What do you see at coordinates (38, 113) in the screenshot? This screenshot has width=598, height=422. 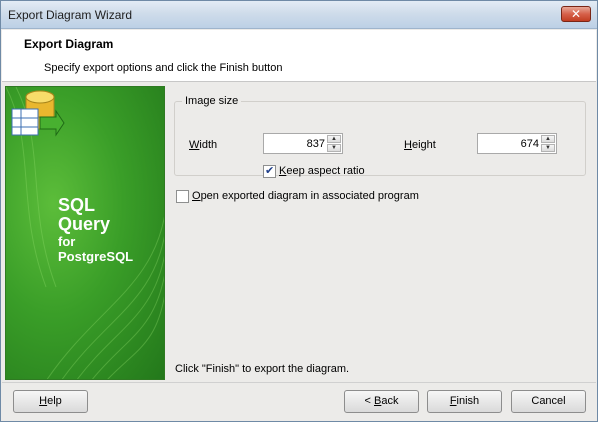 I see `sql-query-logo-icon` at bounding box center [38, 113].